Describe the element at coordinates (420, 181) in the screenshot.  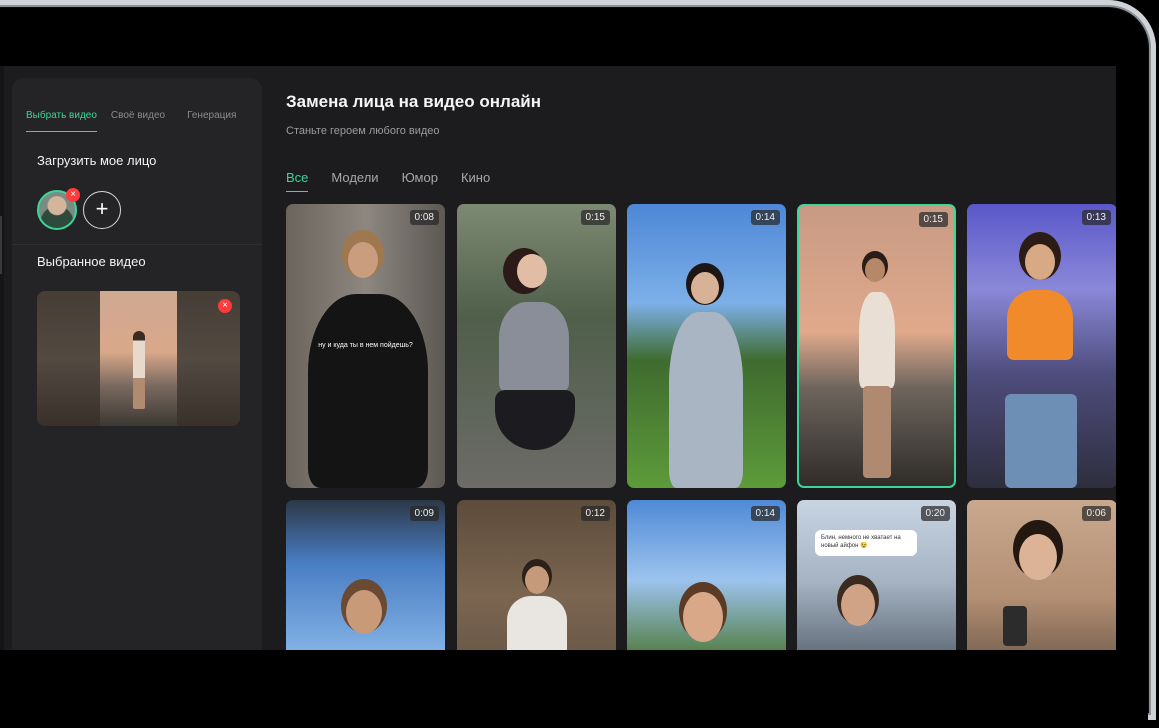
I see `category-humor: Юмор` at that location.